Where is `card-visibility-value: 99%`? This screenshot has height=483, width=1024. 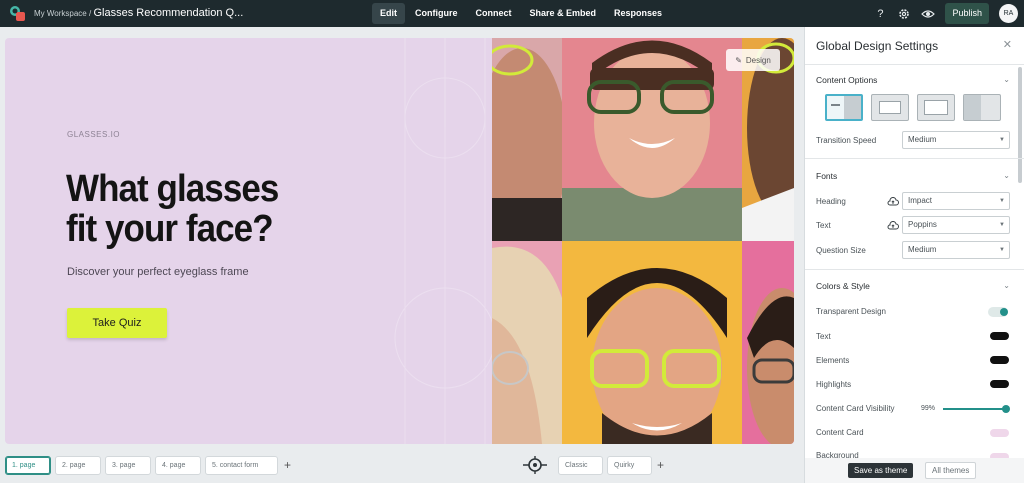 card-visibility-value: 99% is located at coordinates (928, 408).